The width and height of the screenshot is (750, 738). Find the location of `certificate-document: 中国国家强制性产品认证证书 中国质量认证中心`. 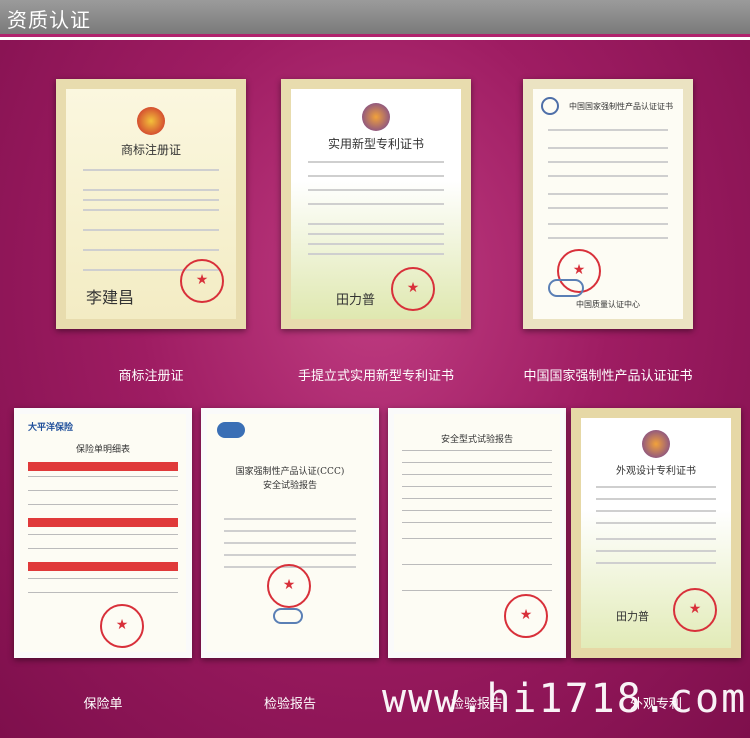

certificate-document: 中国国家强制性产品认证证书 中国质量认证中心 is located at coordinates (608, 204).